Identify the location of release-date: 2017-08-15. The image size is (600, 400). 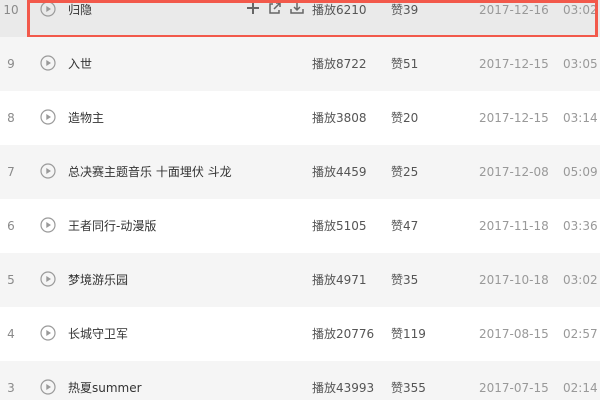
(514, 334).